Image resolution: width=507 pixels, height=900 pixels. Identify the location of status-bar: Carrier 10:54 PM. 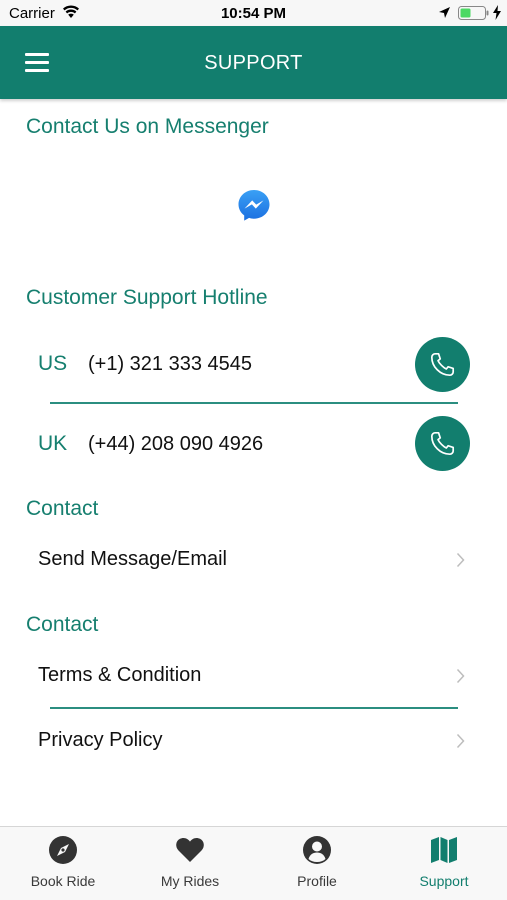
(253, 13).